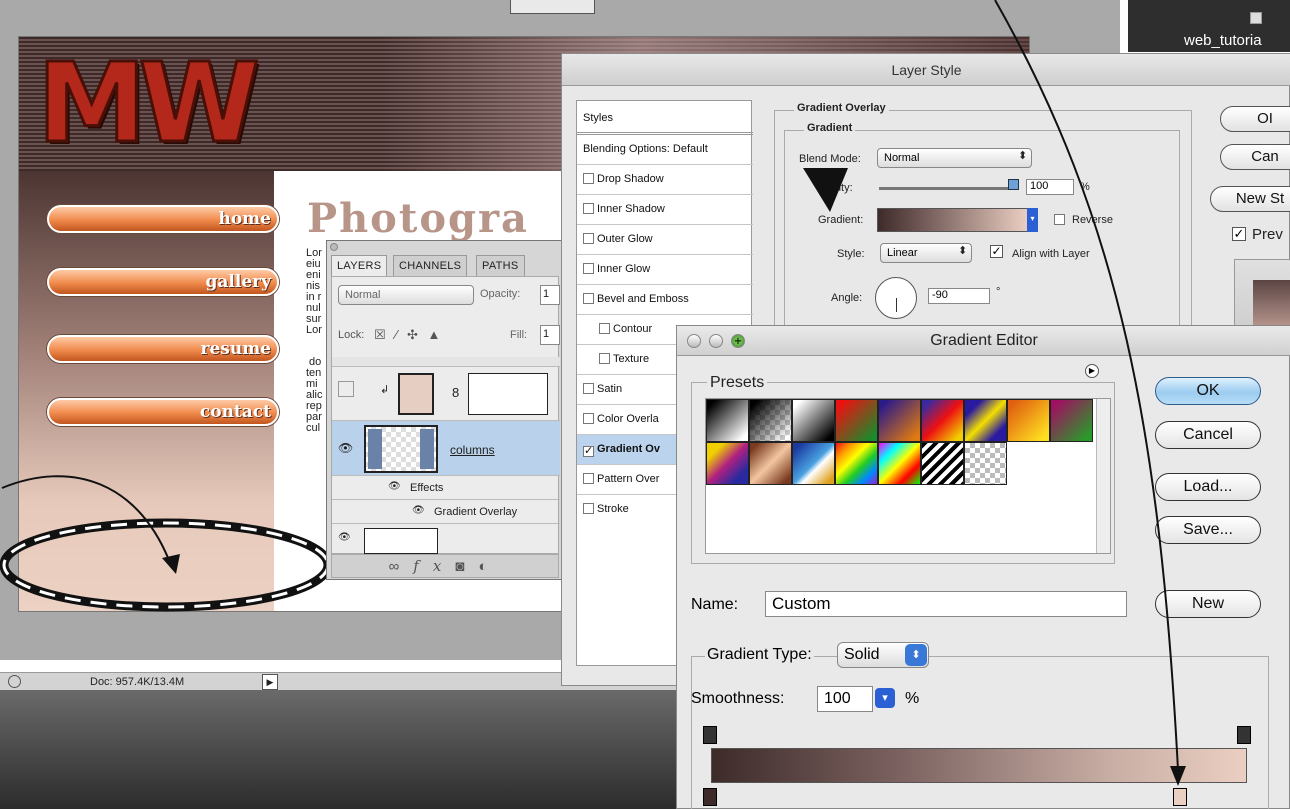 The width and height of the screenshot is (1290, 809). I want to click on nav-home-button: home, so click(163, 219).